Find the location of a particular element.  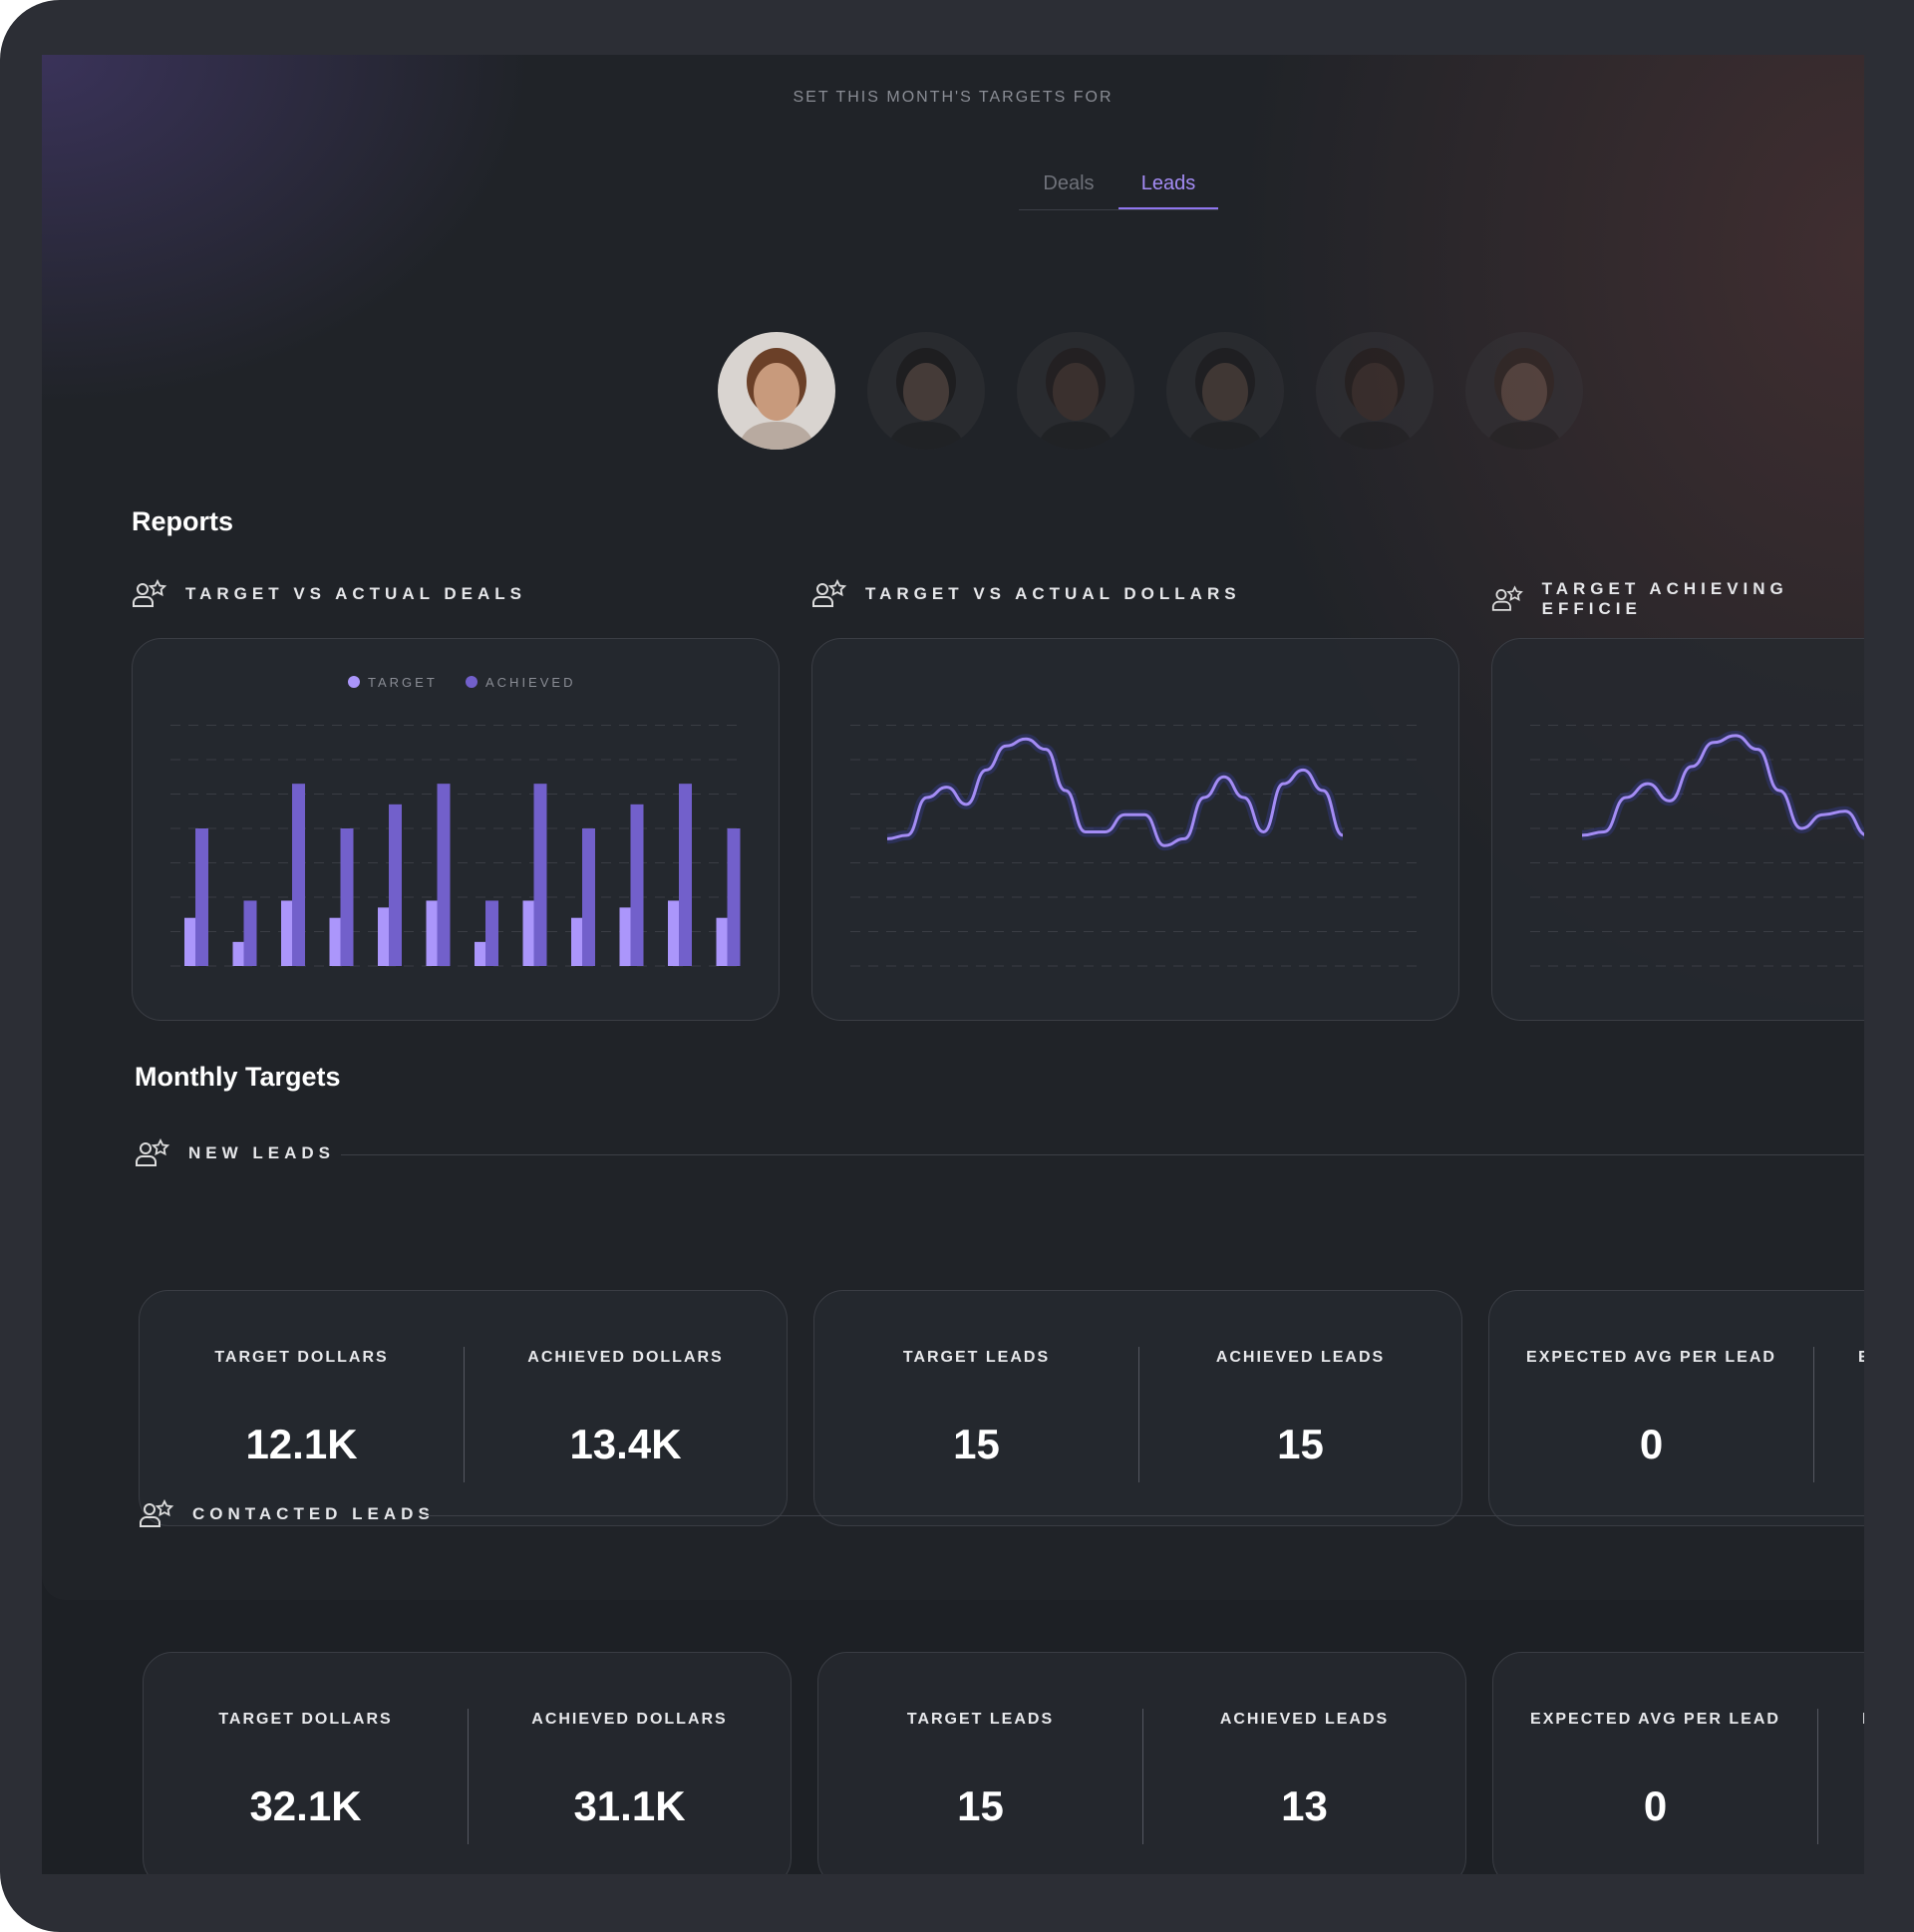

legend-label: ACHIEVED is located at coordinates (530, 682).